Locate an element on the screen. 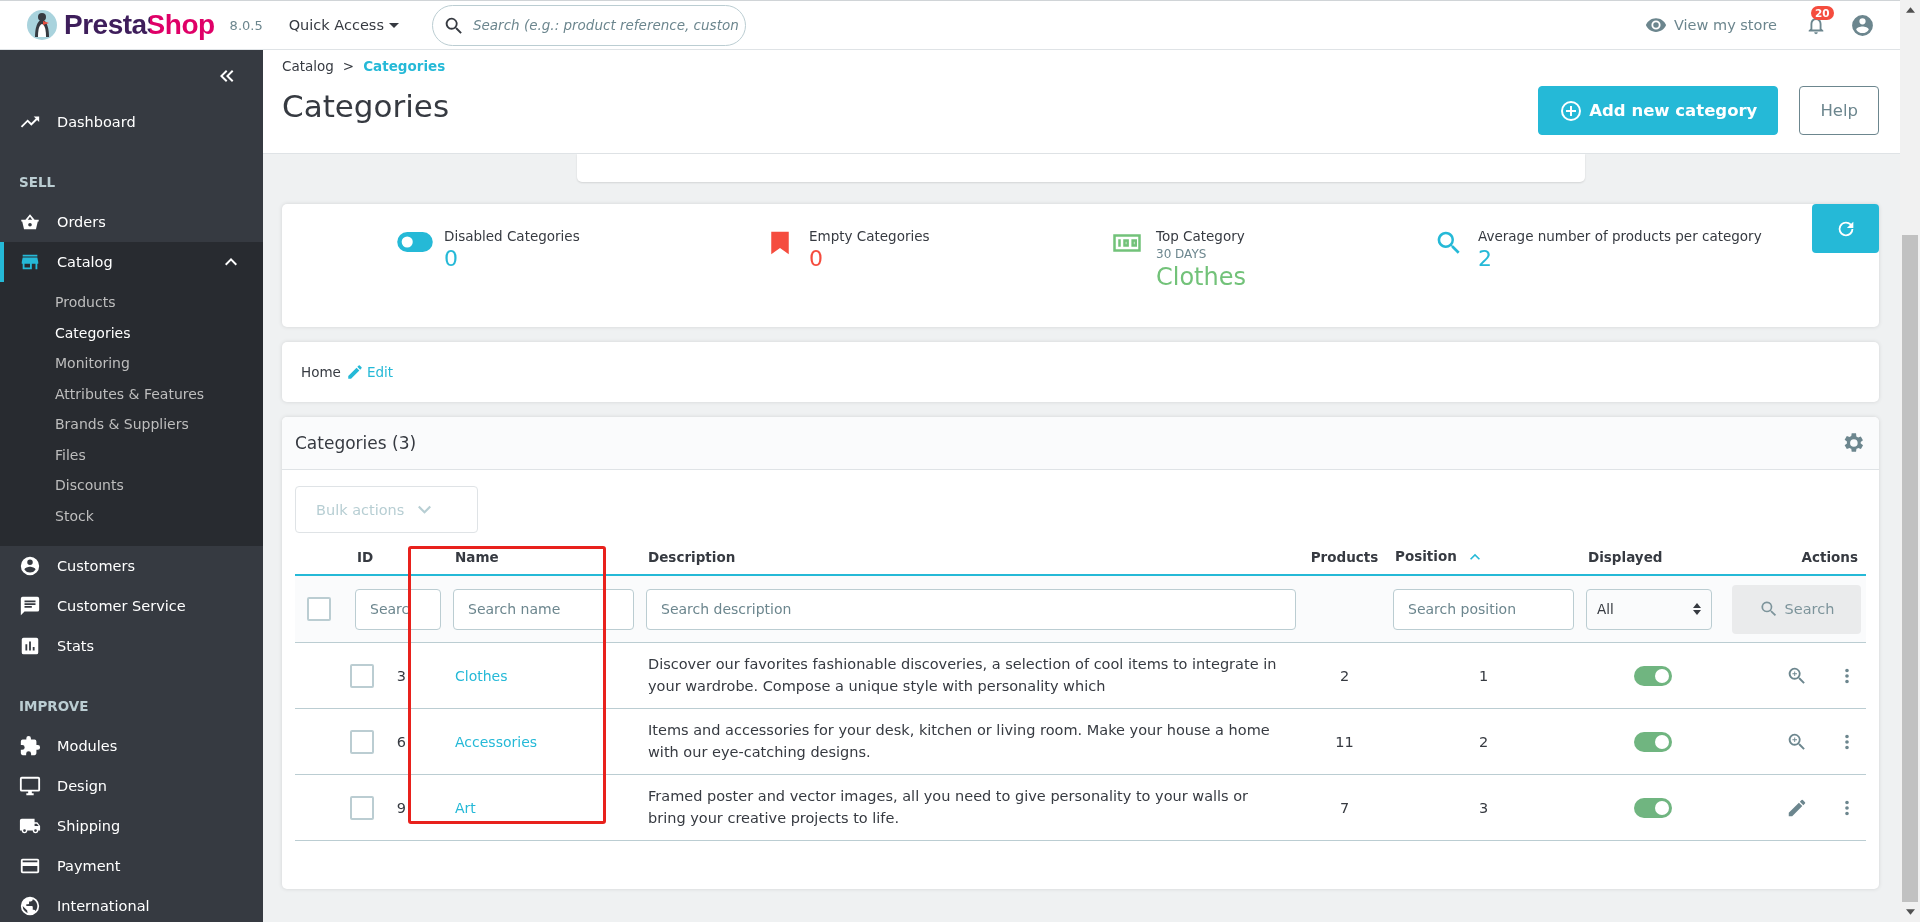 The image size is (1920, 922). sort-arrows-icon is located at coordinates (1697, 609).